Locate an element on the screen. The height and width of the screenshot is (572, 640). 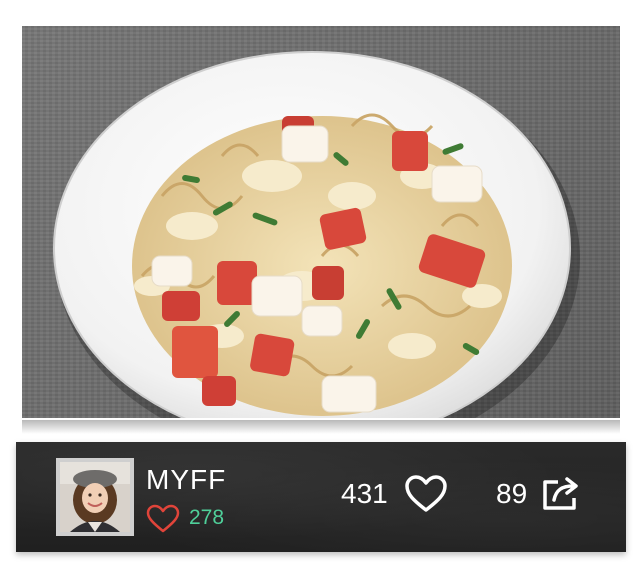
share-icon is located at coordinates (561, 493).